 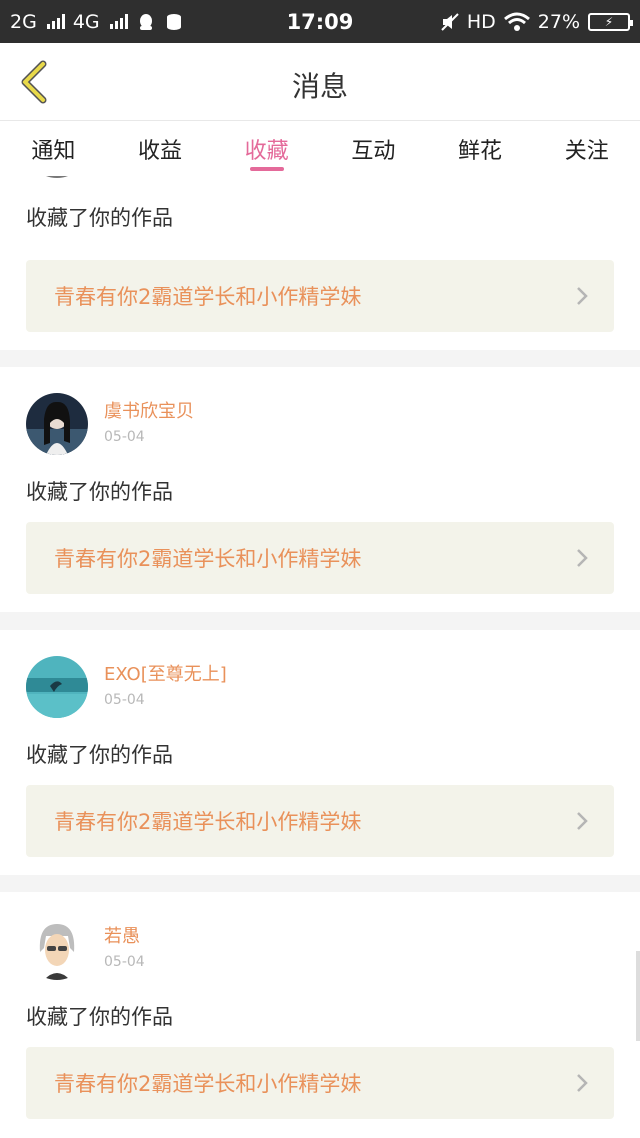 I want to click on network-2g-label: 2G, so click(x=23, y=21).